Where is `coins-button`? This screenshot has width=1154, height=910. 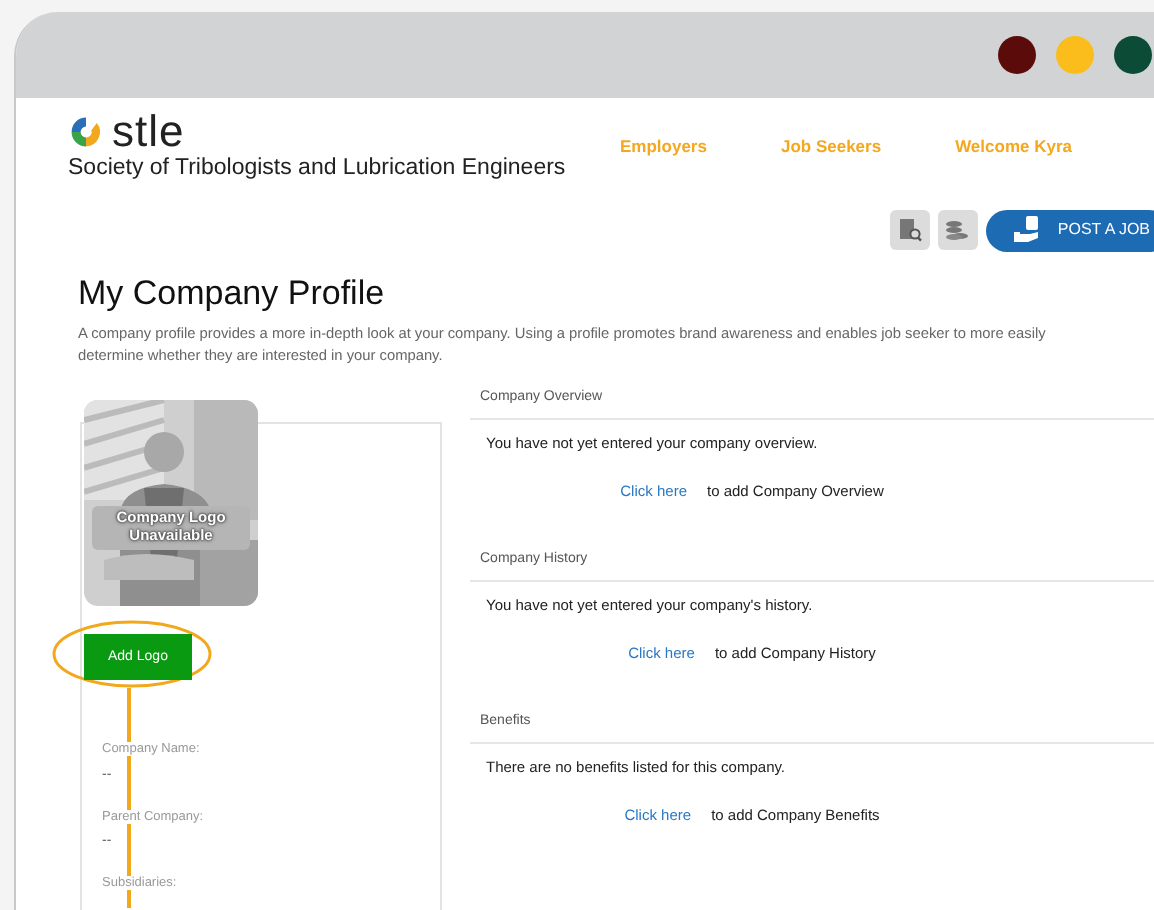
coins-button is located at coordinates (957, 230).